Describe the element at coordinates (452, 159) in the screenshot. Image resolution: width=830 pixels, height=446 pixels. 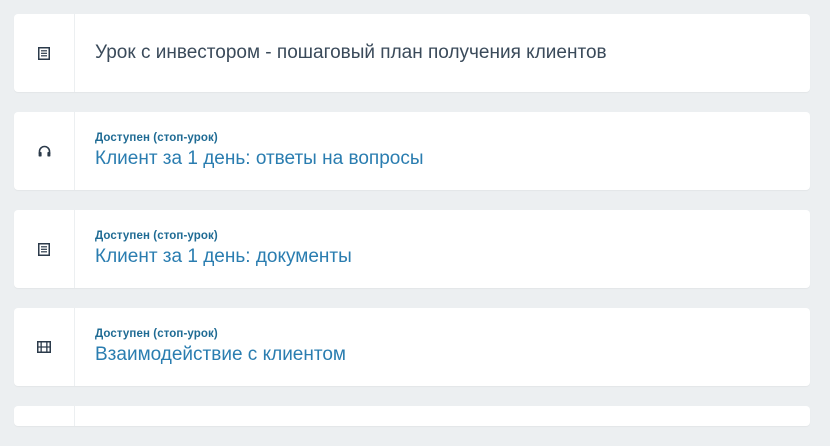
I see `lesson-title: Клиент за 1 день: ответы на вопросы` at that location.